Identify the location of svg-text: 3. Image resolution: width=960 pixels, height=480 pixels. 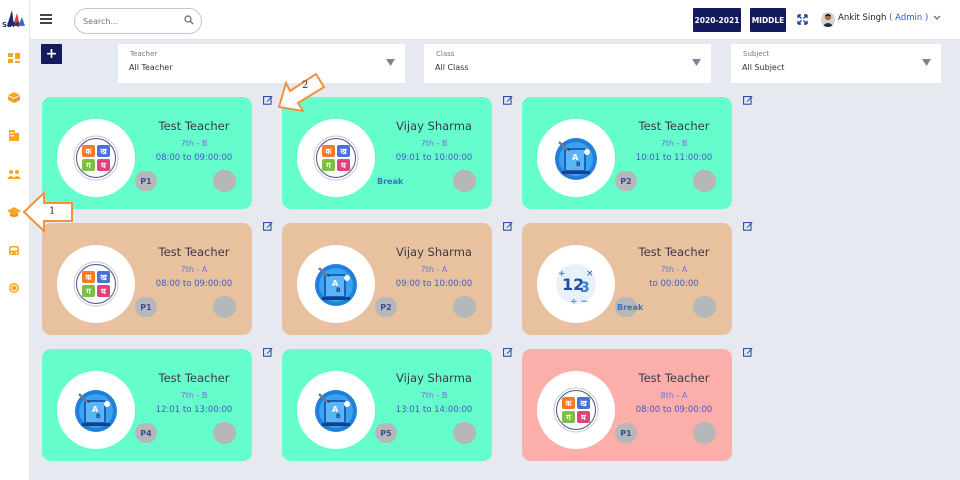
(585, 288).